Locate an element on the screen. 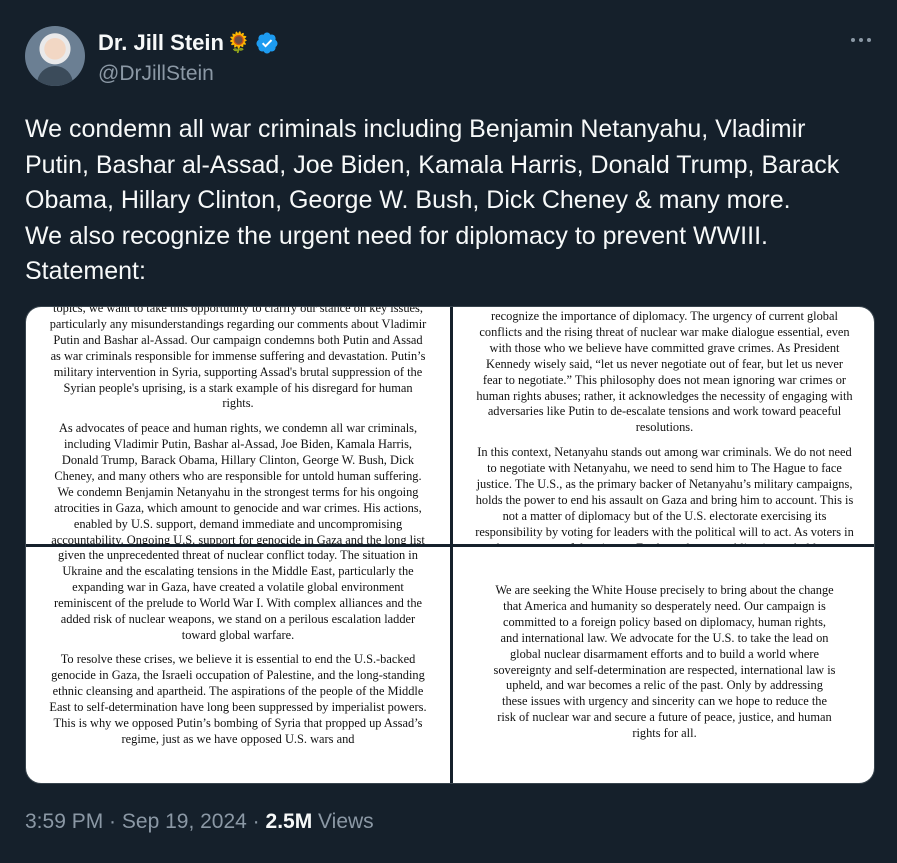 This screenshot has width=897, height=863. author-name-row: Dr. Jill Stein 🌻 is located at coordinates (188, 43).